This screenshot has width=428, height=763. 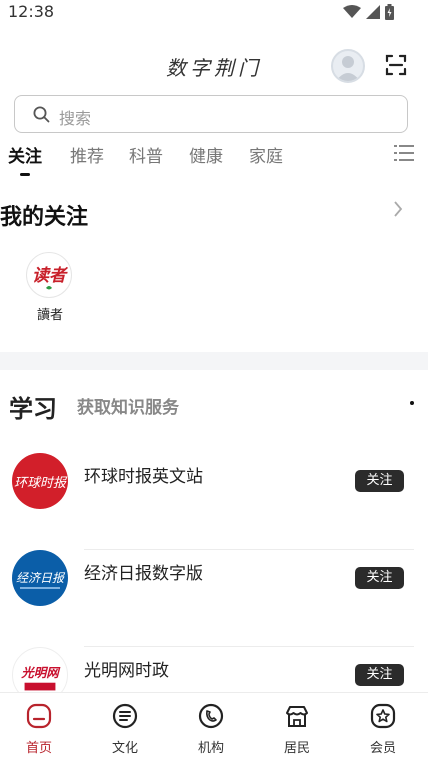 I want to click on chevron-right-icon, so click(x=398, y=209).